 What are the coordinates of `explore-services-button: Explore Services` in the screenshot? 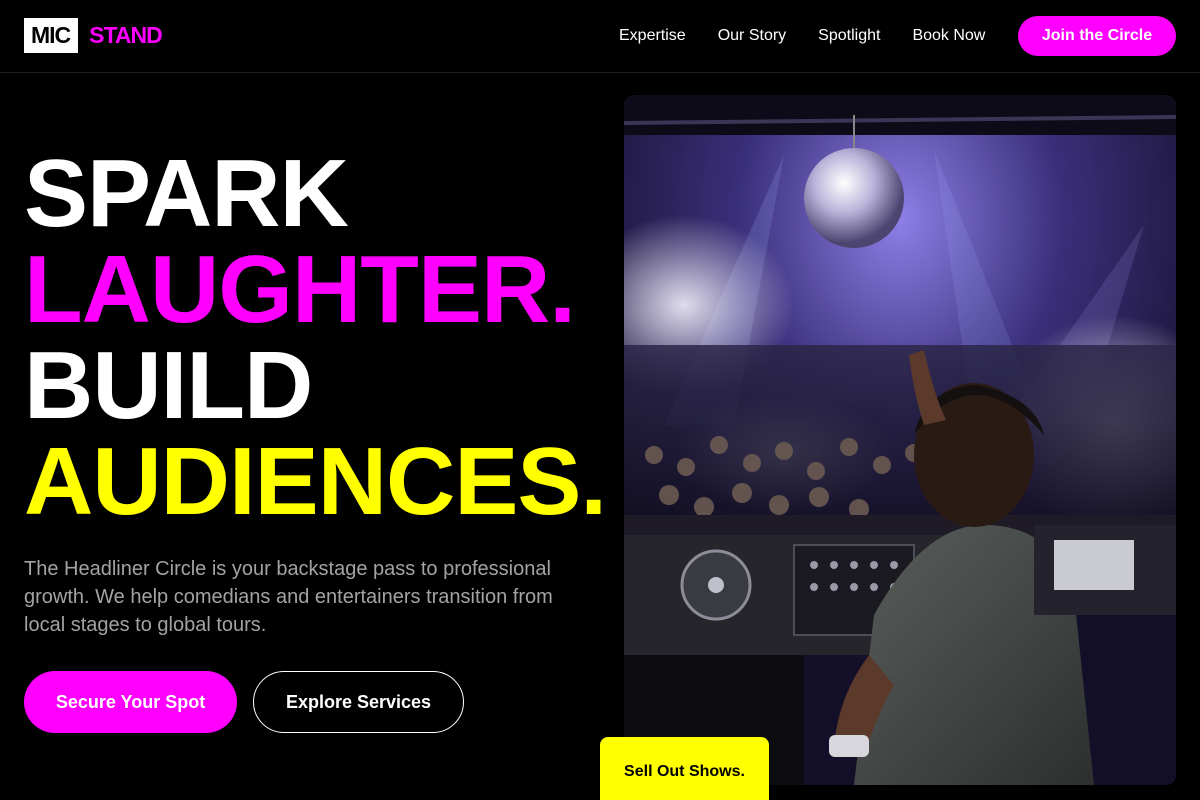 It's located at (358, 702).